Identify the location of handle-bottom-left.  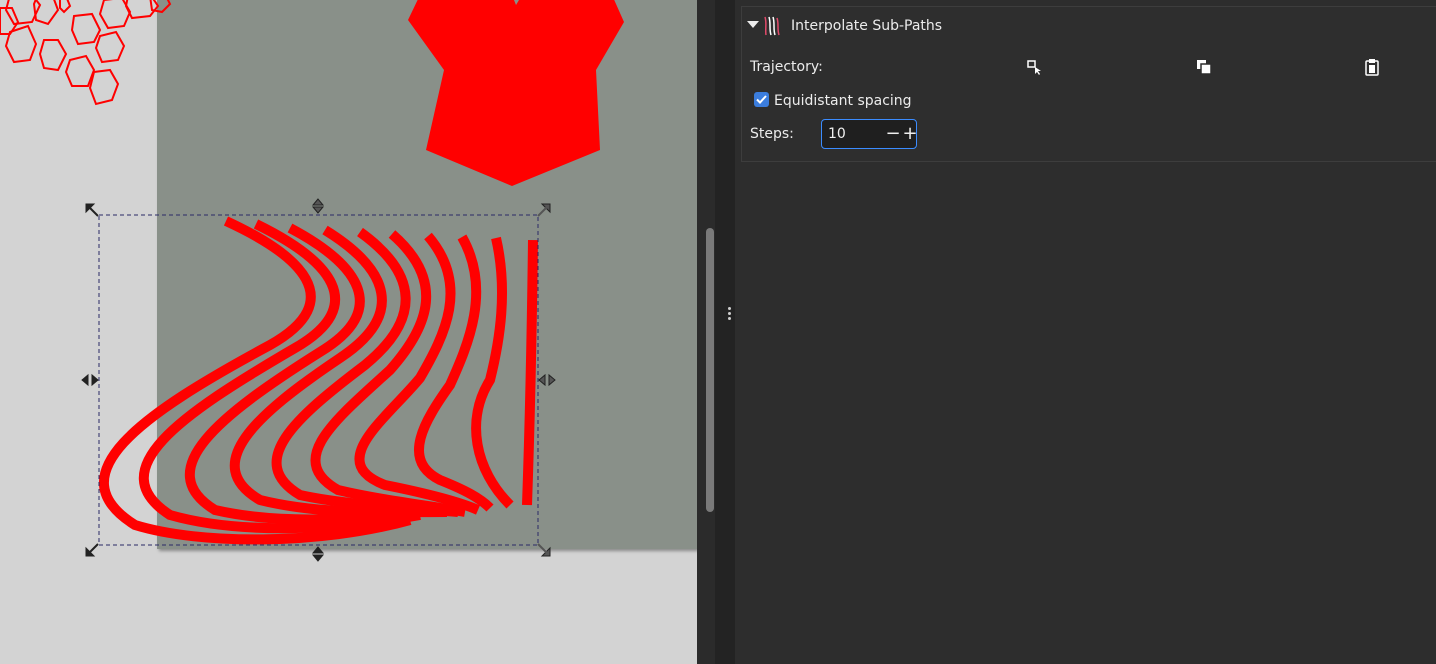
(92, 550).